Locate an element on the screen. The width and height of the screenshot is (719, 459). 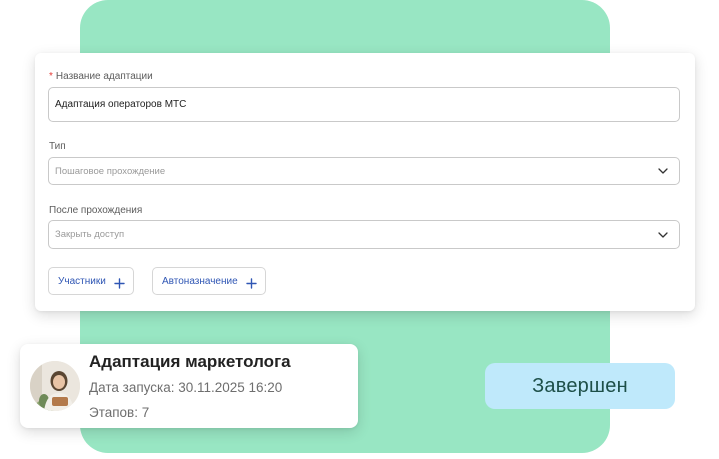
avatar-photo is located at coordinates (55, 386).